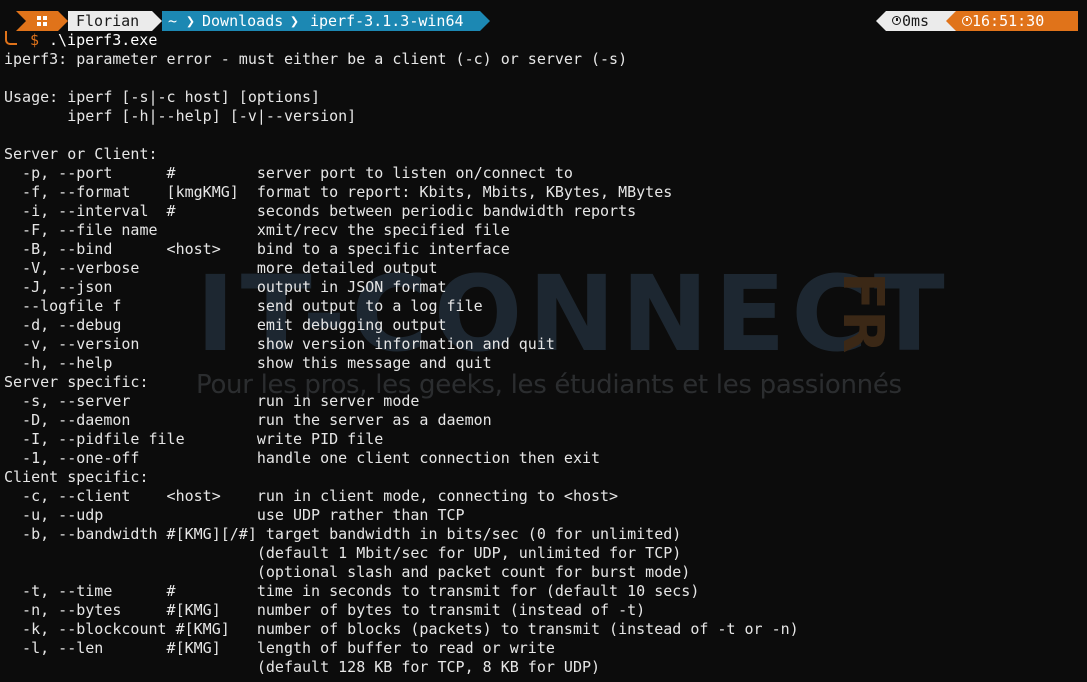 The width and height of the screenshot is (1087, 682). What do you see at coordinates (11, 38) in the screenshot?
I see `prompt-corner-icon` at bounding box center [11, 38].